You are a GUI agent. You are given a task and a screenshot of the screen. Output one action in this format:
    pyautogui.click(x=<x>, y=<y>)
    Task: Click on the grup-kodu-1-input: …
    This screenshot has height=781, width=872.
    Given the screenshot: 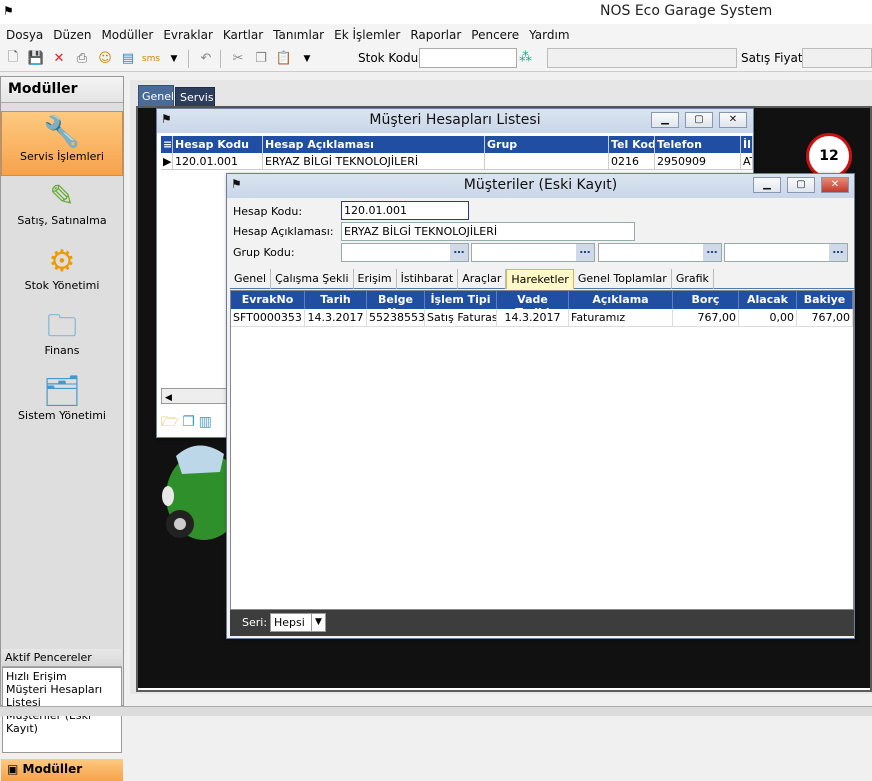 What is the action you would take?
    pyautogui.click(x=405, y=252)
    